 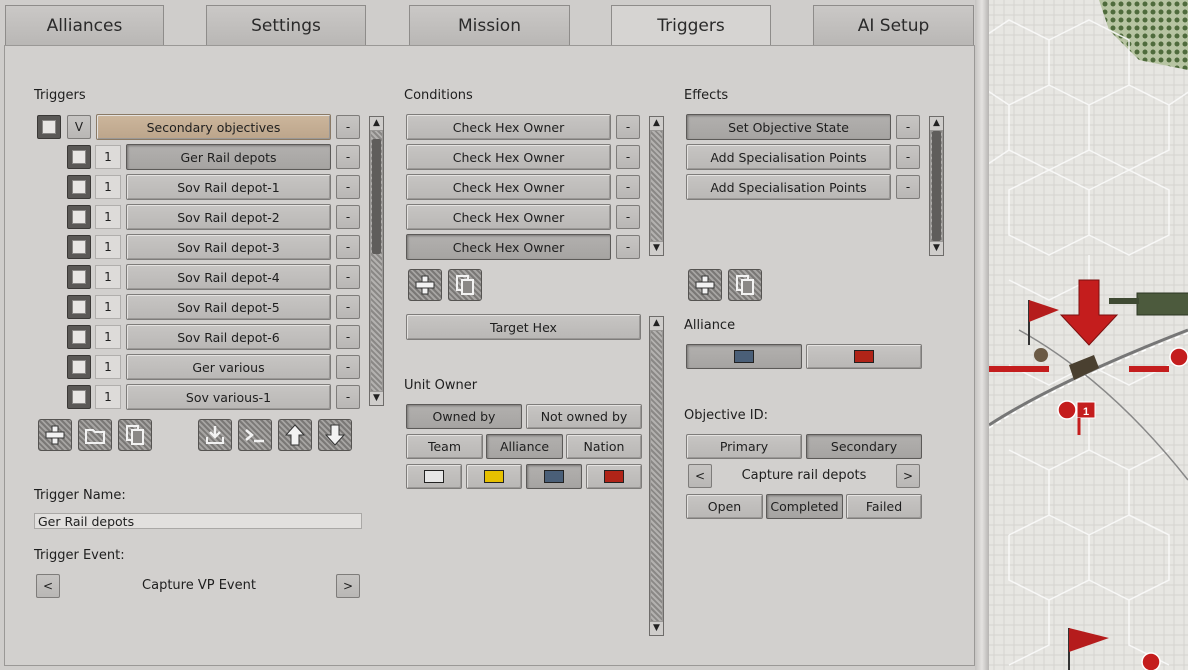 I want to click on secondary-button: Secondary, so click(x=864, y=446).